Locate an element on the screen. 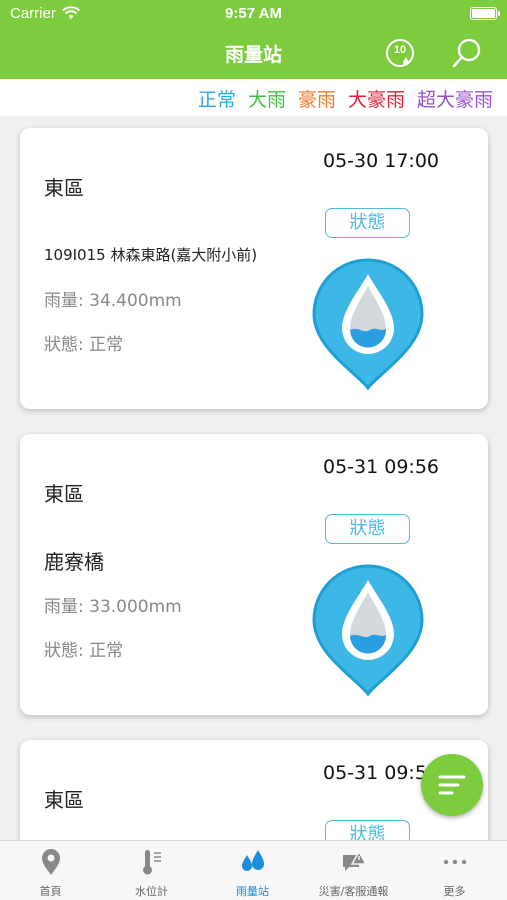  raindrops-icon is located at coordinates (253, 860).